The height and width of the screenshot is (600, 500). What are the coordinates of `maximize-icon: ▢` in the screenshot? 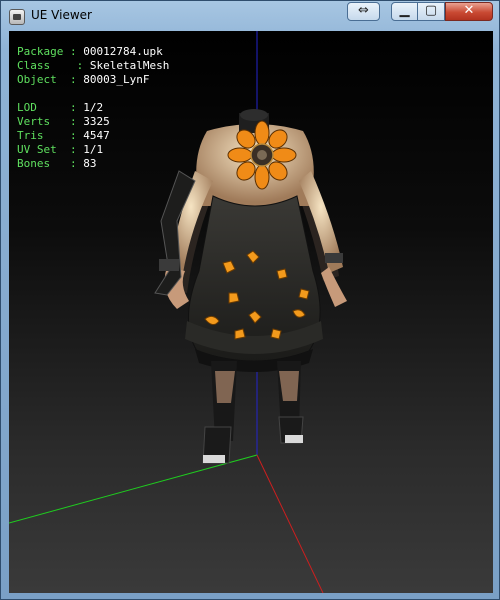 It's located at (431, 10).